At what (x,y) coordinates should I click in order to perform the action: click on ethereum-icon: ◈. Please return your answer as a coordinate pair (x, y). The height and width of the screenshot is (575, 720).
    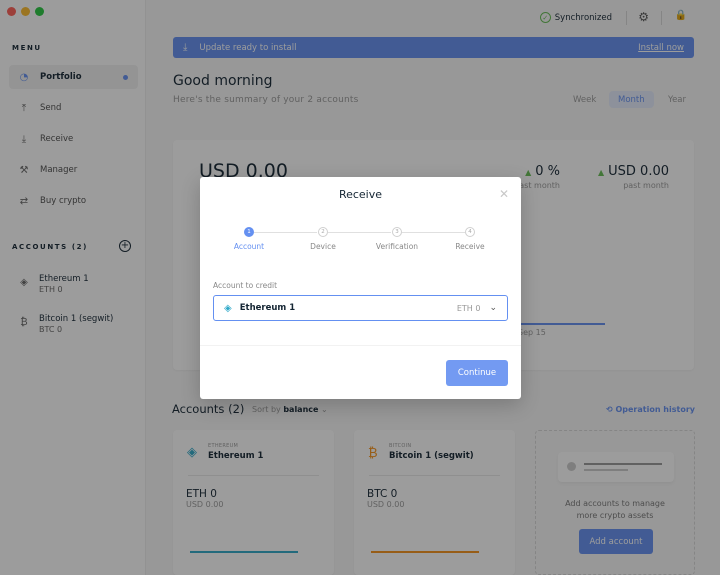
    Looking at the image, I should click on (228, 308).